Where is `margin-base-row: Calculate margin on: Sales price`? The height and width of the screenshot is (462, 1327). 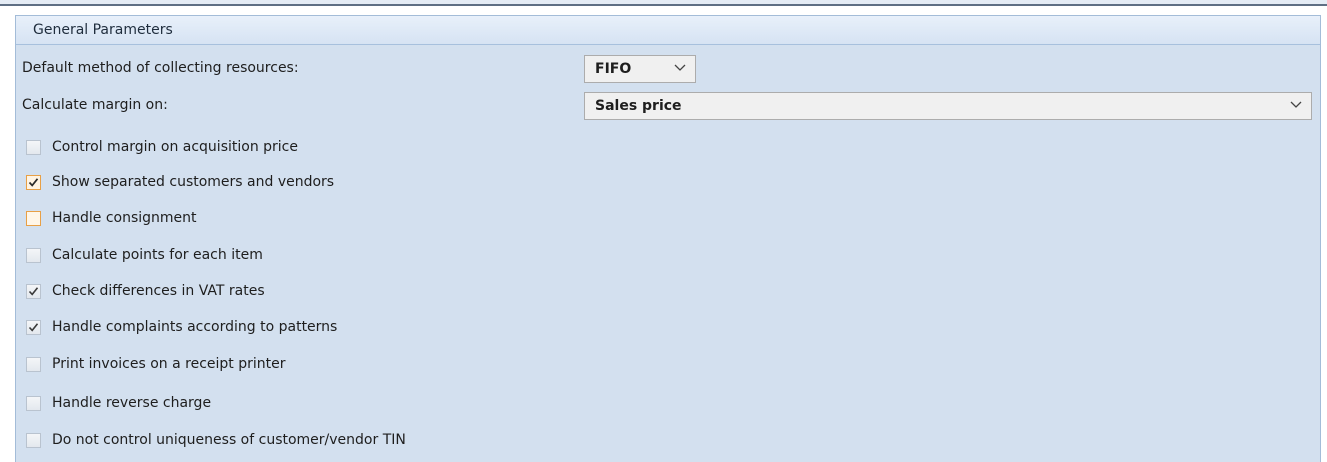 margin-base-row: Calculate margin on: Sales price is located at coordinates (668, 105).